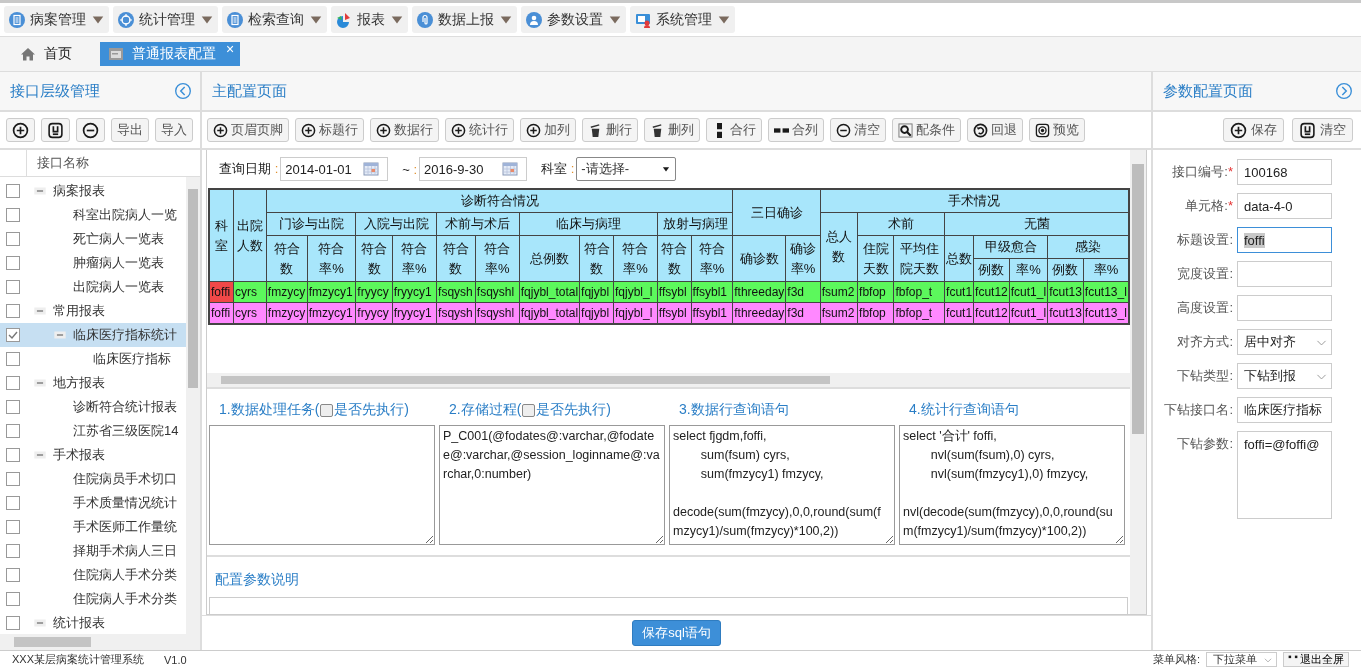  Describe the element at coordinates (1284, 342) in the screenshot. I see `dropdown: 居中对齐` at that location.